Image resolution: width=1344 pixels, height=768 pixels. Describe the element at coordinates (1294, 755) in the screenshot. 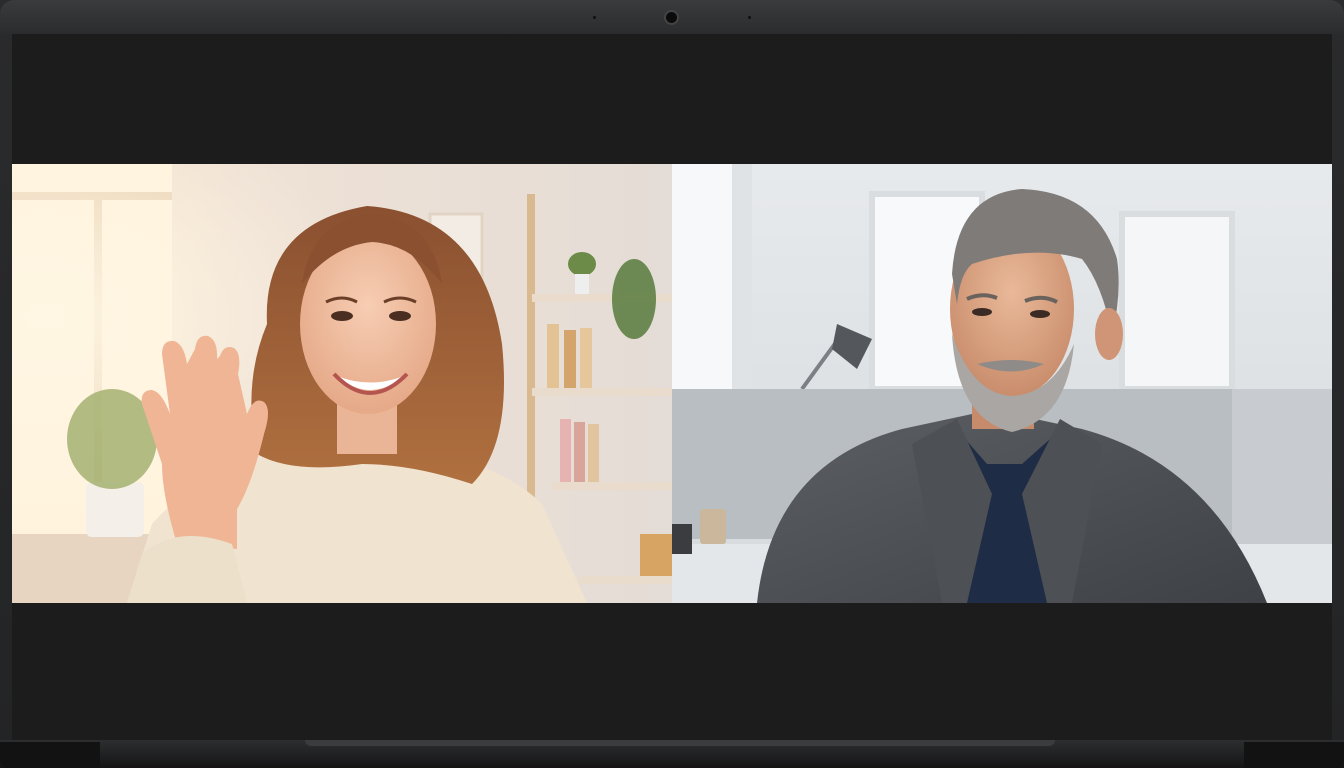

I see `laptop-hinge-right` at that location.